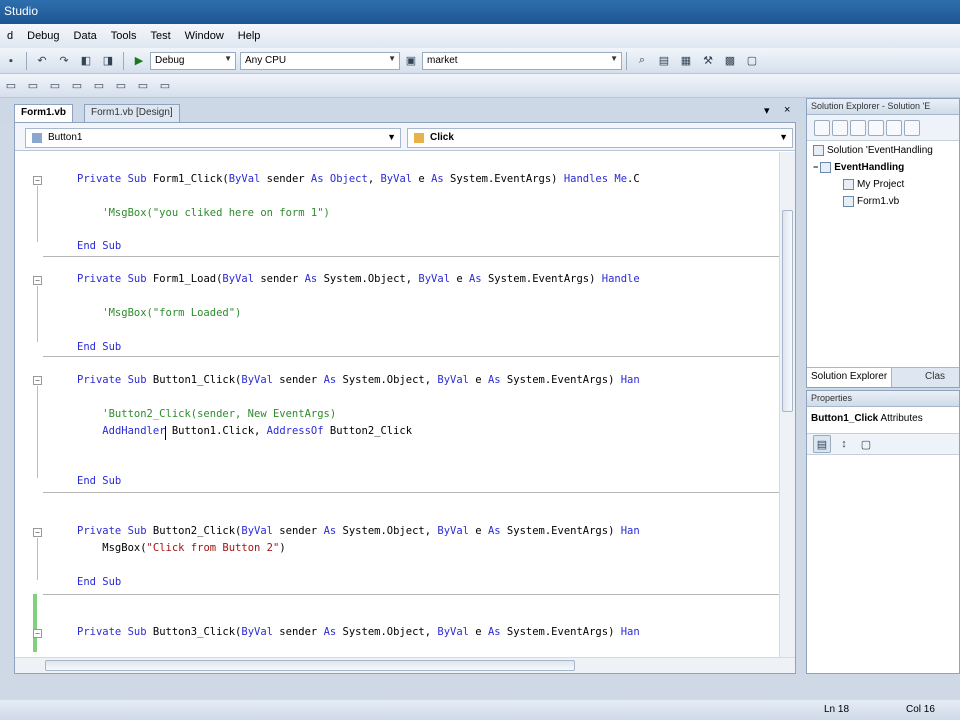 The width and height of the screenshot is (960, 720). What do you see at coordinates (844, 444) in the screenshot?
I see `alphabetical-icon: ↕` at bounding box center [844, 444].